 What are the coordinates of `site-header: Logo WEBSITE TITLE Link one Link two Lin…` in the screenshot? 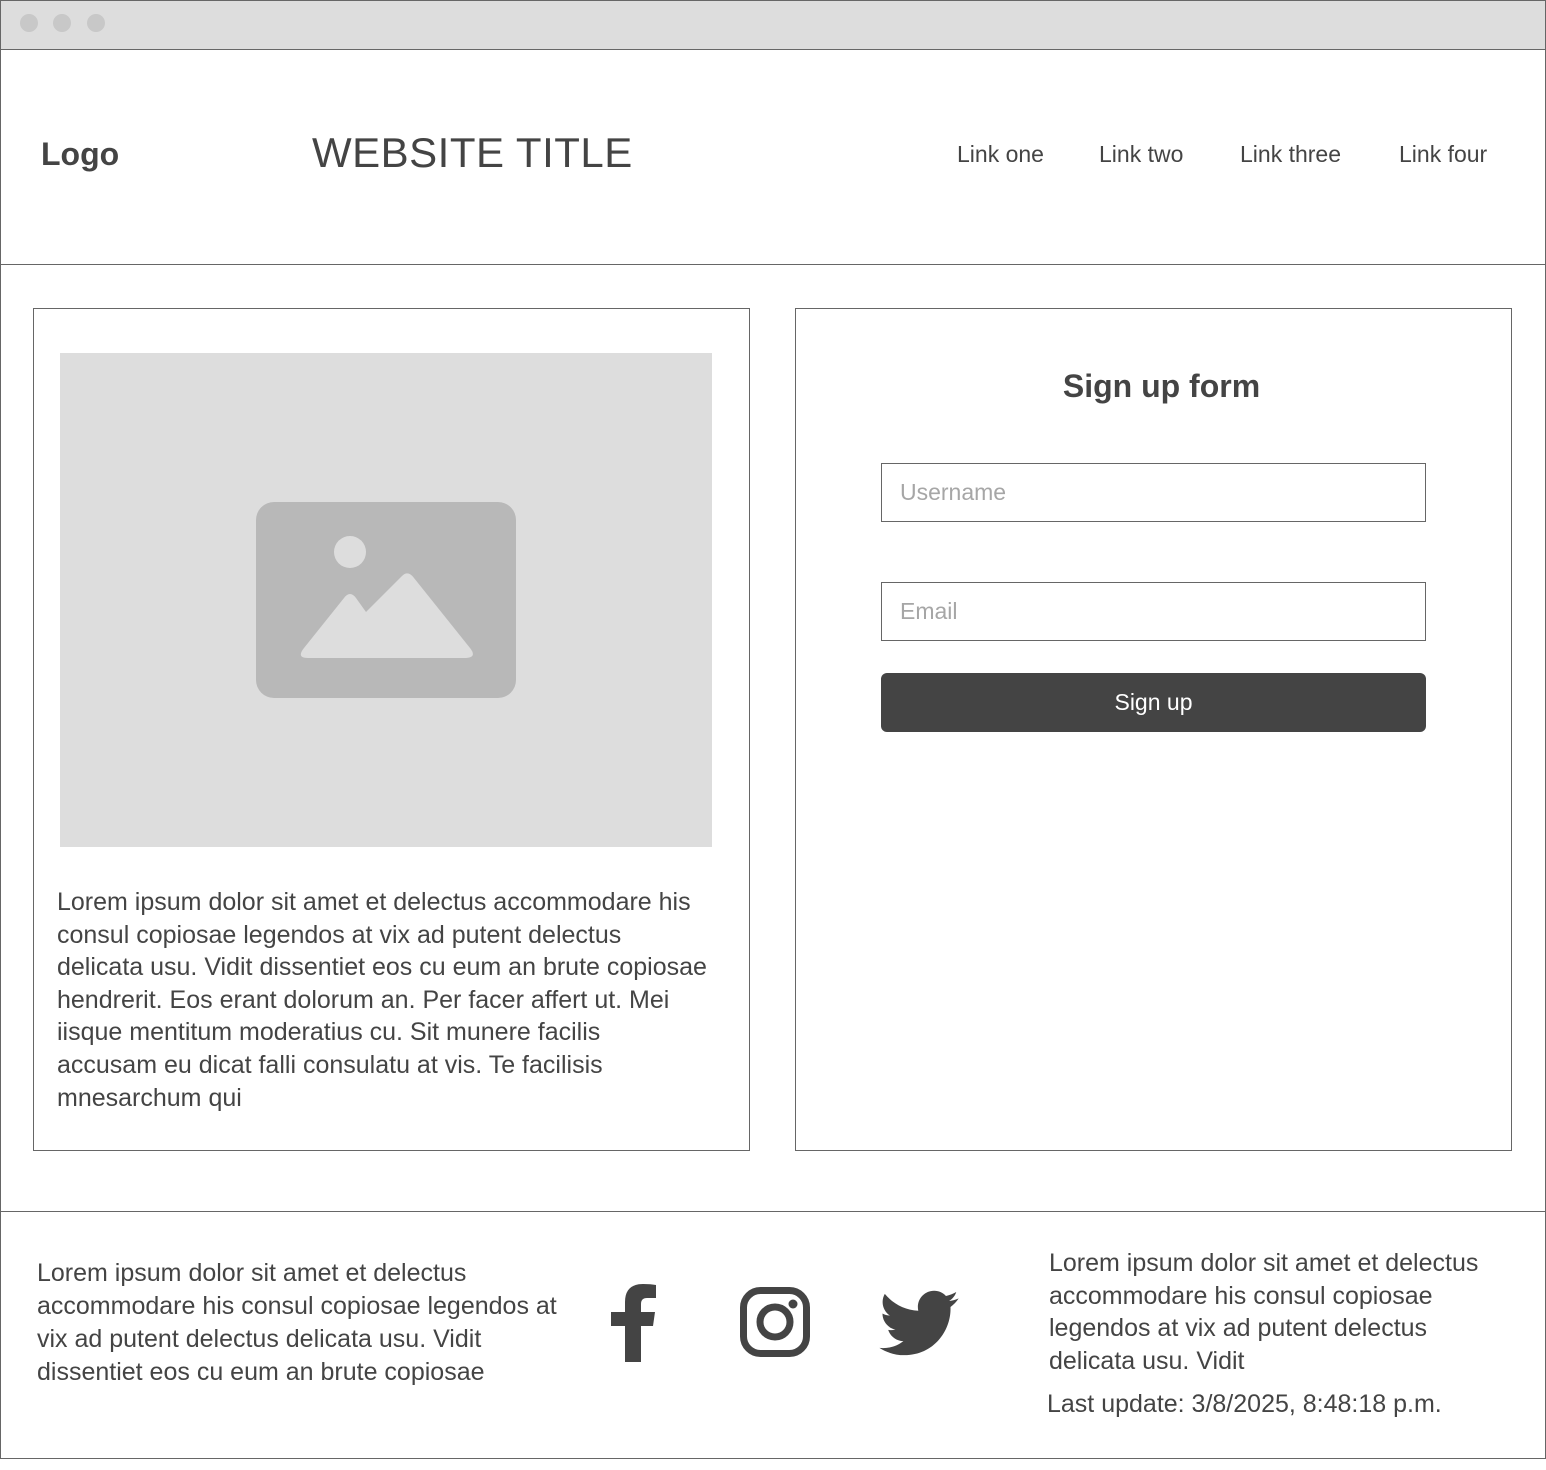 It's located at (773, 157).